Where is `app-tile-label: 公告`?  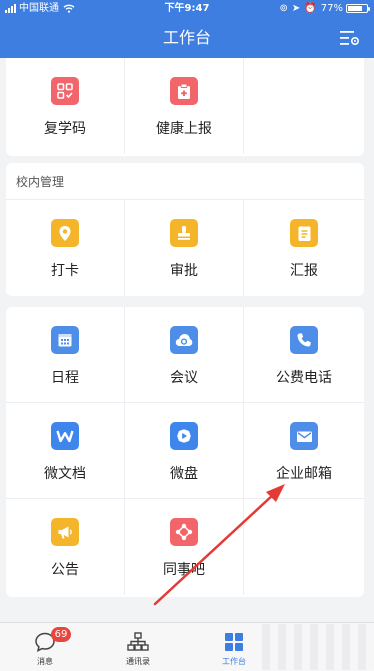 app-tile-label: 公告 is located at coordinates (65, 570).